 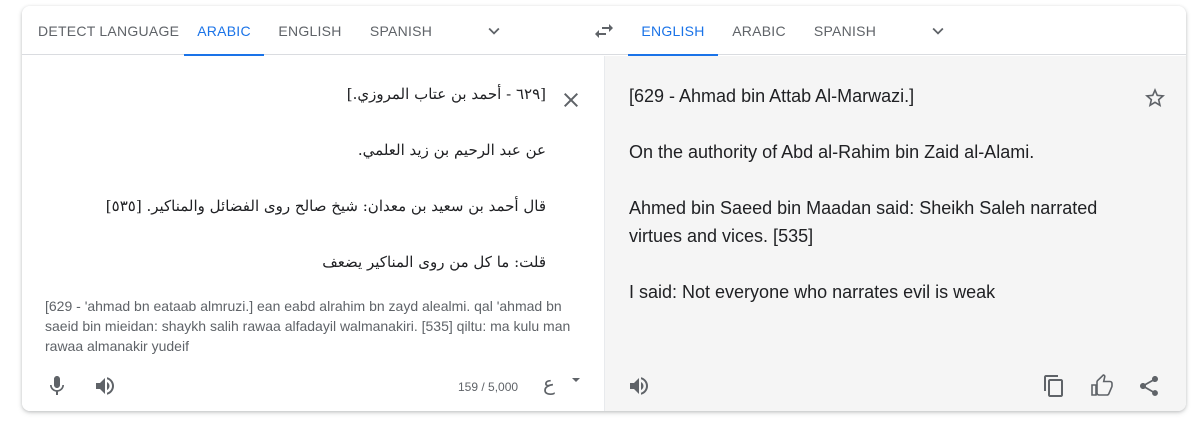 What do you see at coordinates (451, 150) in the screenshot?
I see `source-line: عن عبد الرحيم بن زيد العلمي.` at bounding box center [451, 150].